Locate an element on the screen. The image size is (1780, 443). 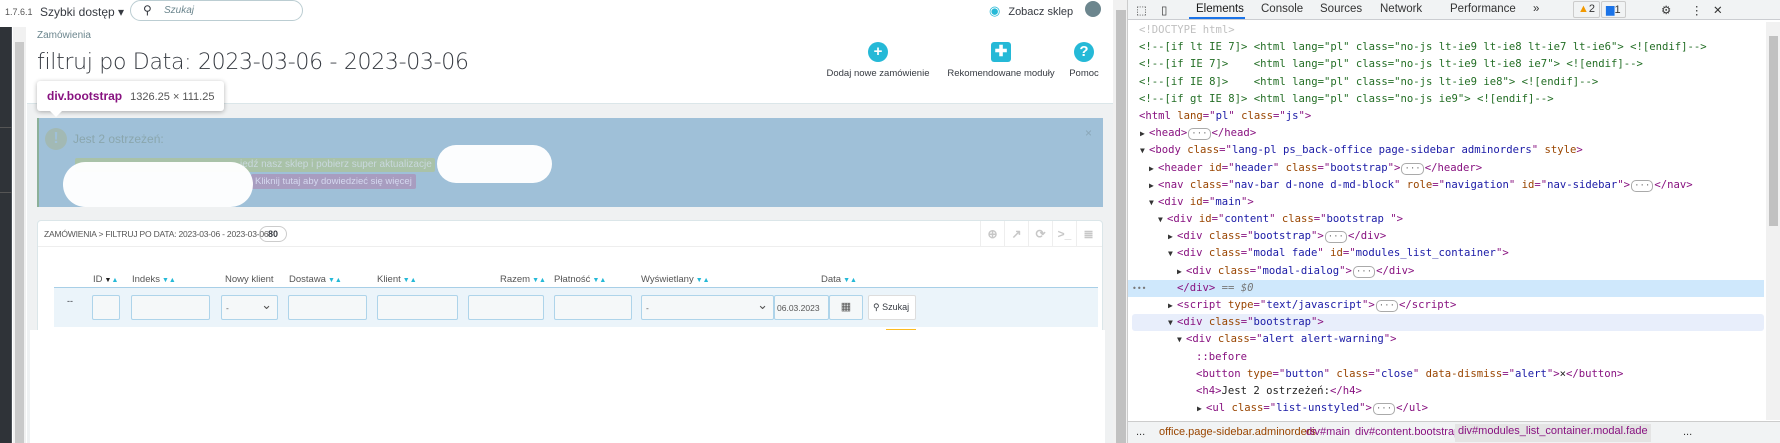
filter-customer-input is located at coordinates (417, 307).